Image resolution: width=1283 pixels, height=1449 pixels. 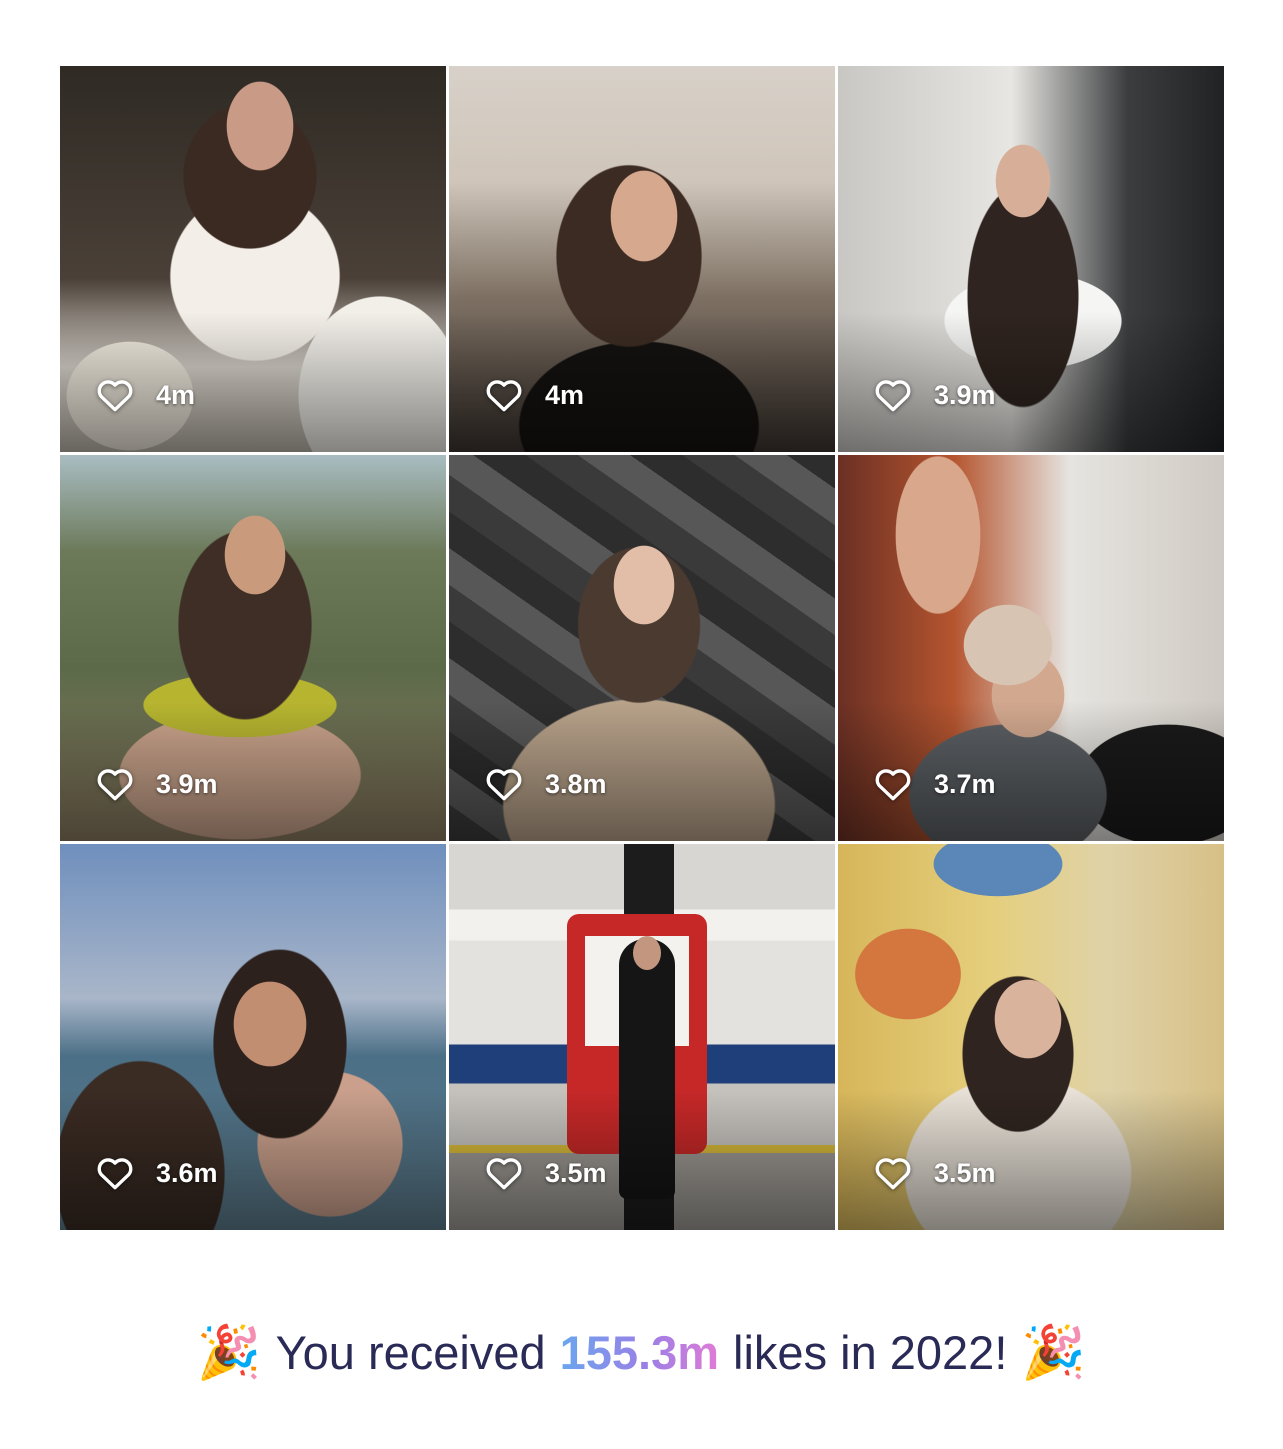 I want to click on summary-prefix: You received, so click(x=410, y=1352).